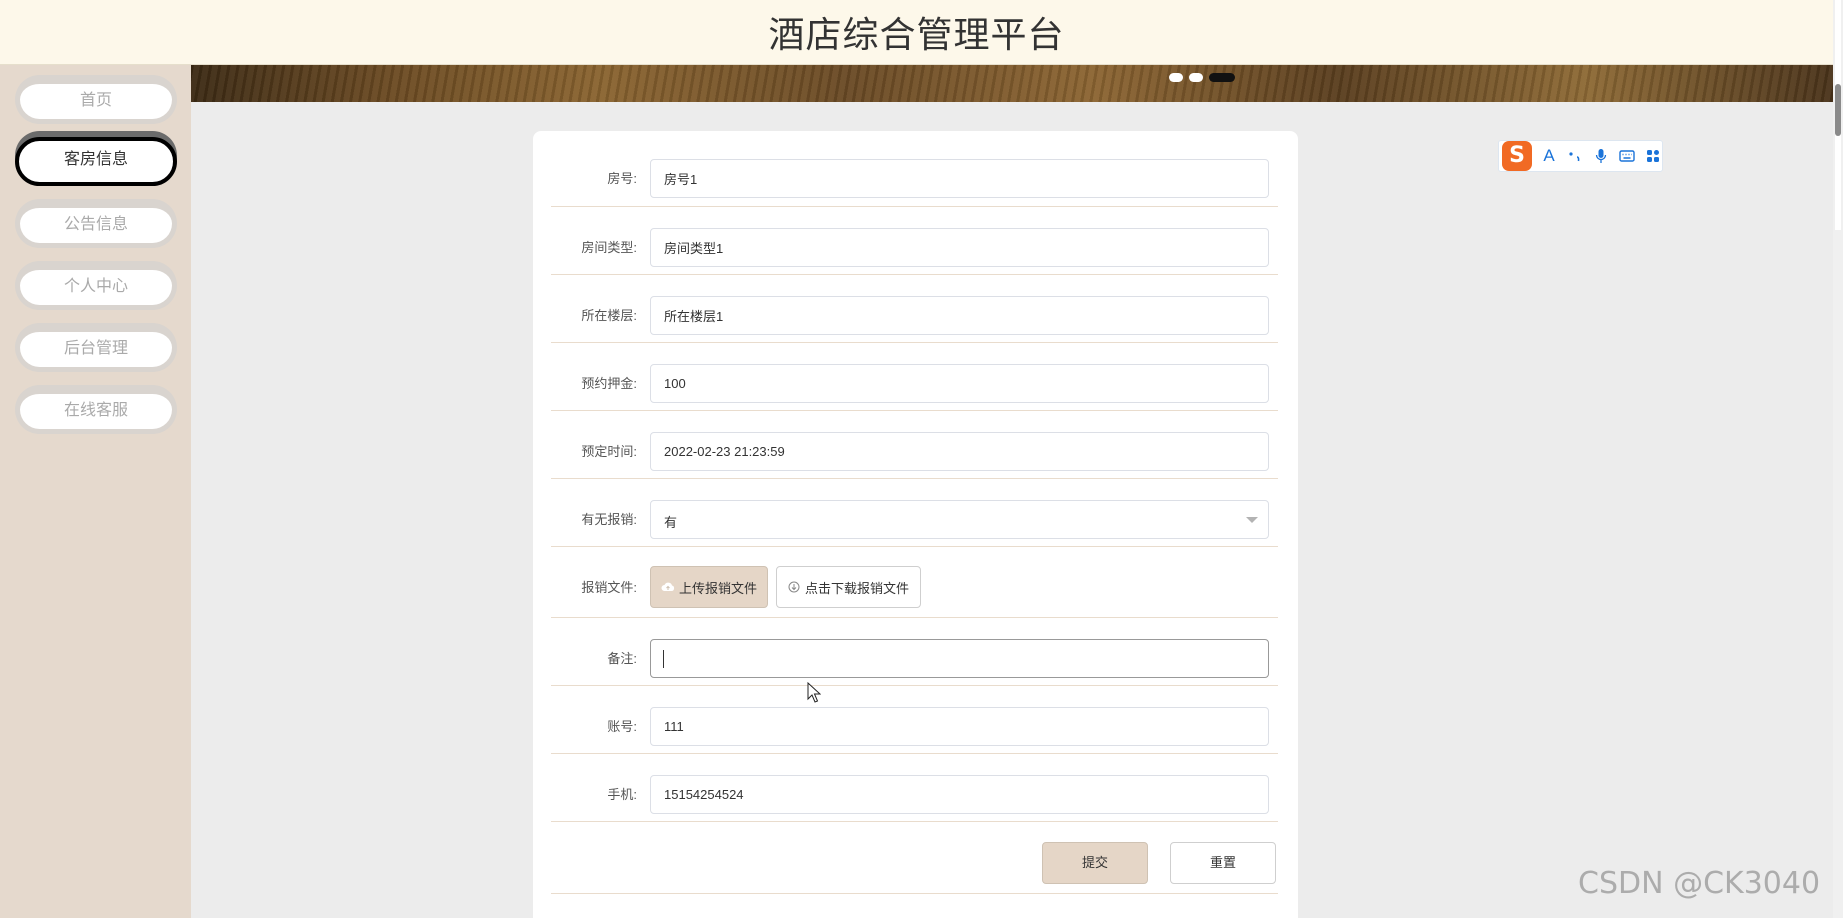 The height and width of the screenshot is (918, 1843). Describe the element at coordinates (622, 726) in the screenshot. I see `account-label: 账号:` at that location.